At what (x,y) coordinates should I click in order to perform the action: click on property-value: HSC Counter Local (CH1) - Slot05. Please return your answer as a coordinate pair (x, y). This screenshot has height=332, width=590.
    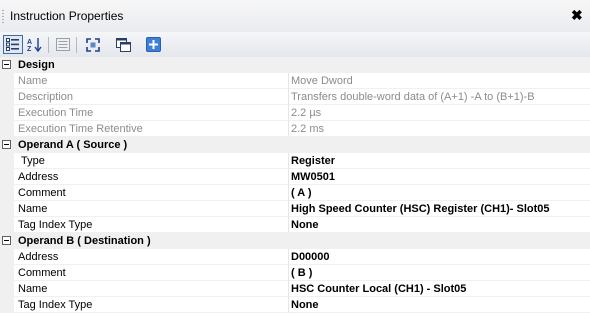
    Looking at the image, I should click on (378, 289).